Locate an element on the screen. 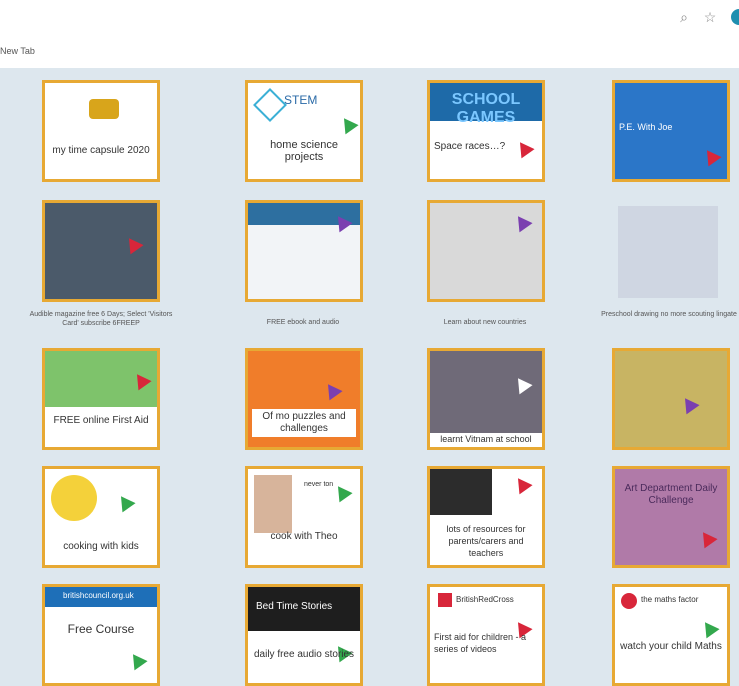 The image size is (739, 686). tile-text: Free Course is located at coordinates (101, 629).